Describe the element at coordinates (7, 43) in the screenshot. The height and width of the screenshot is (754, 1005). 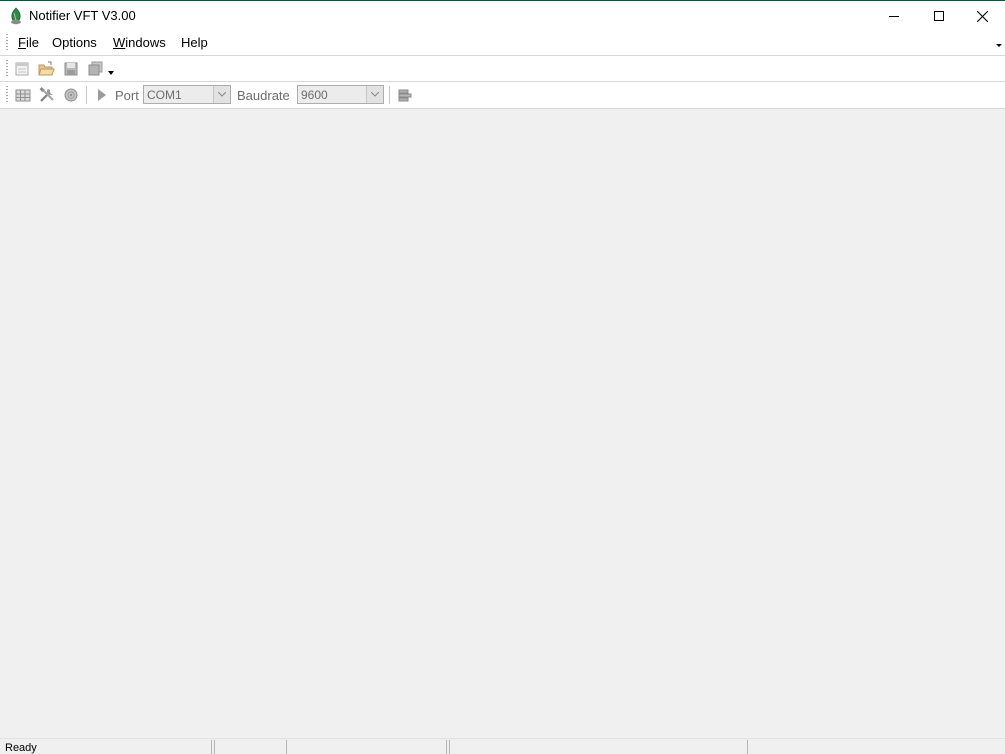
I see `menu-grip` at that location.